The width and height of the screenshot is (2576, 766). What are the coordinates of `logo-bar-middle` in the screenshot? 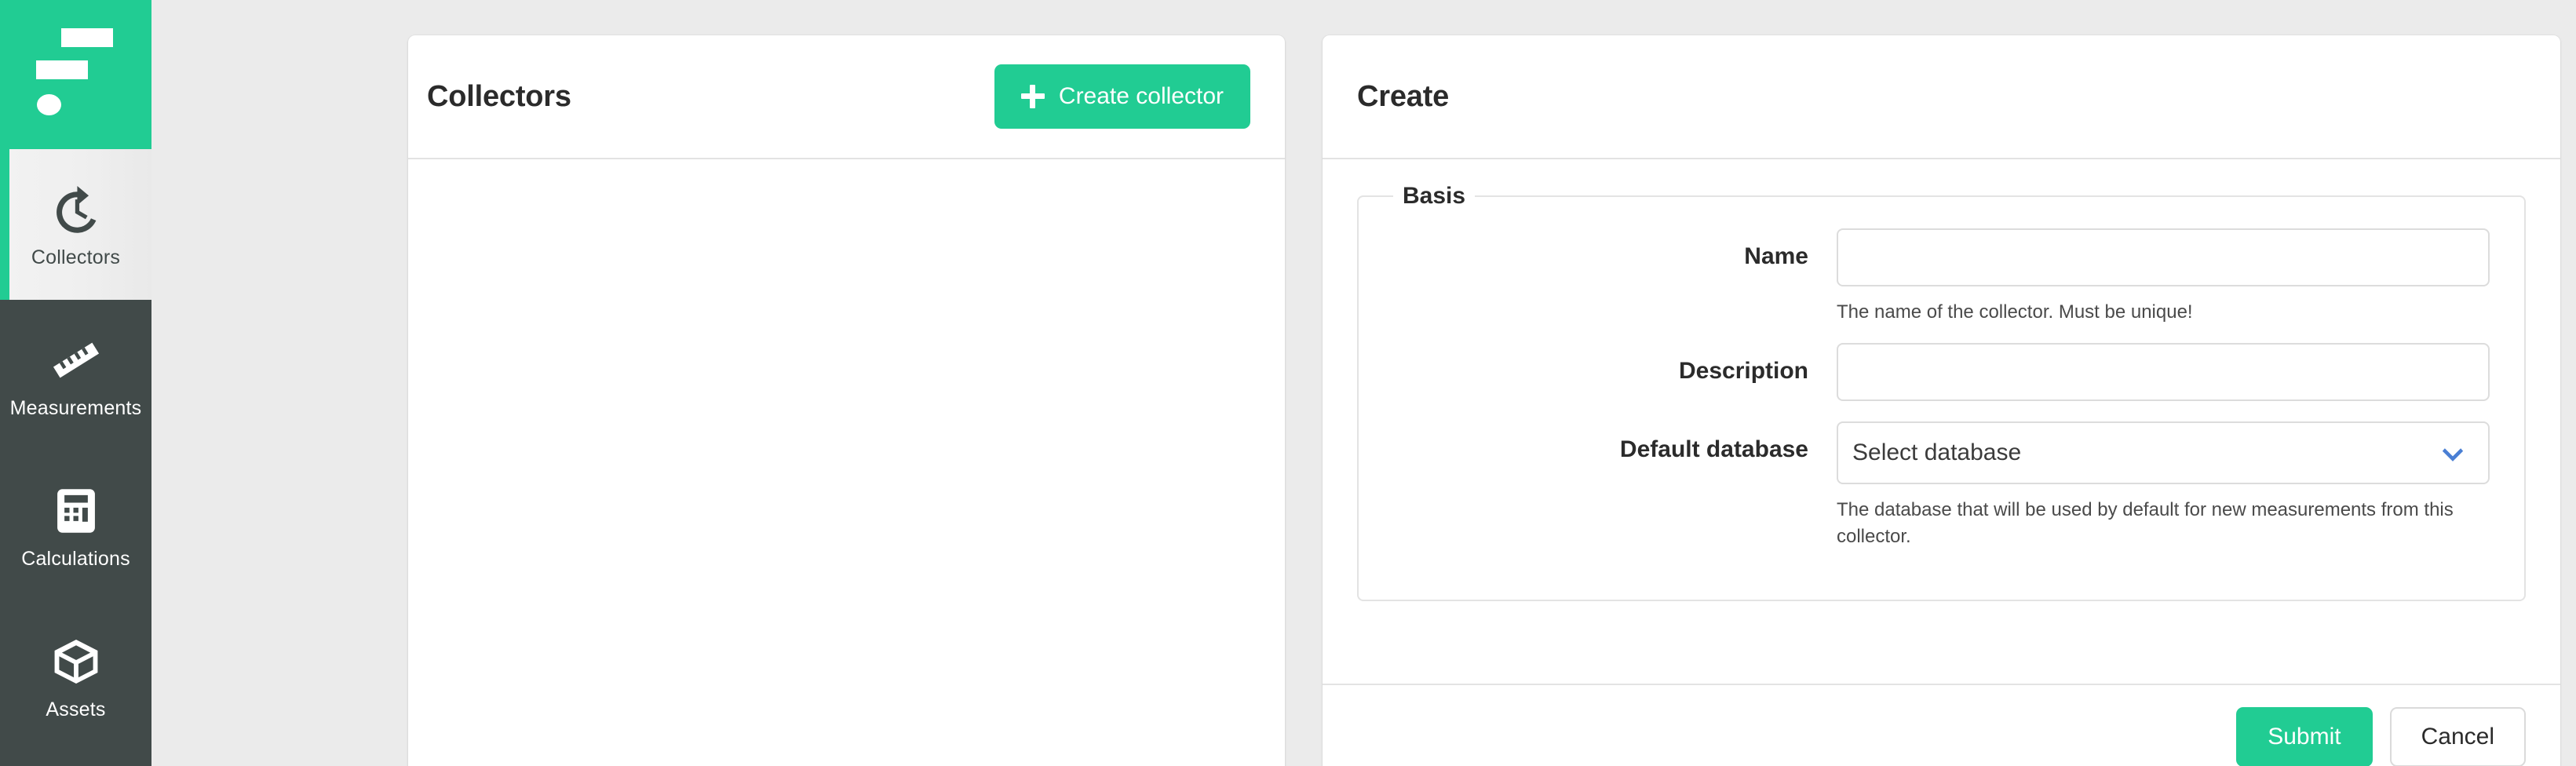 It's located at (62, 69).